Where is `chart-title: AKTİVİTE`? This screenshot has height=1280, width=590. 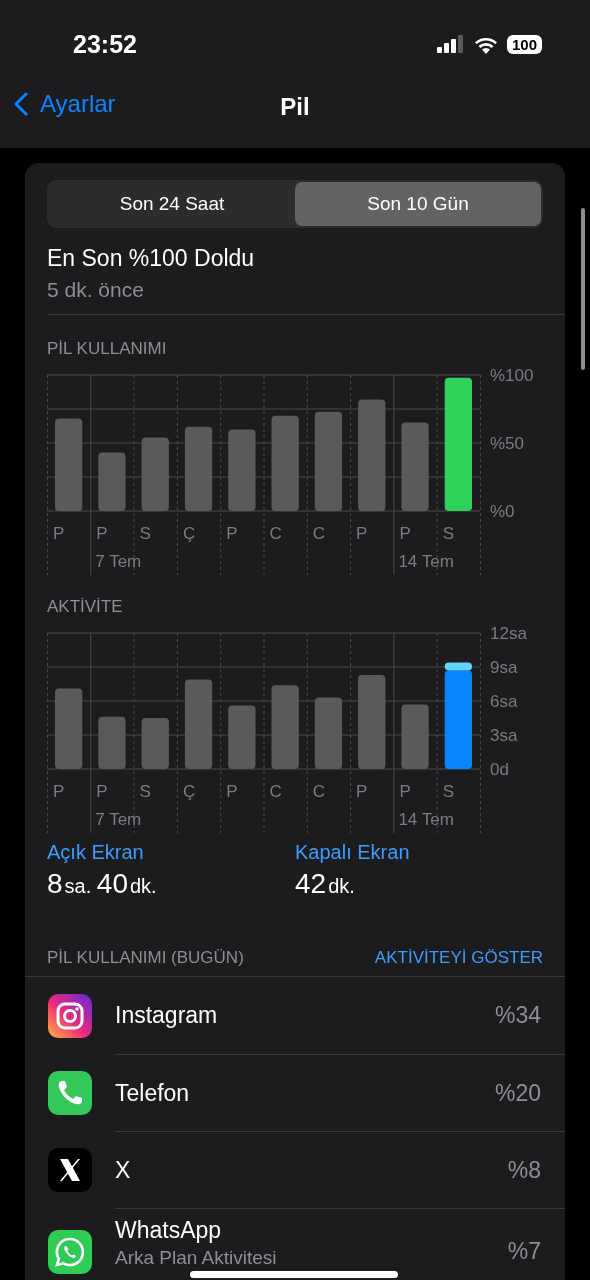 chart-title: AKTİVİTE is located at coordinates (85, 607).